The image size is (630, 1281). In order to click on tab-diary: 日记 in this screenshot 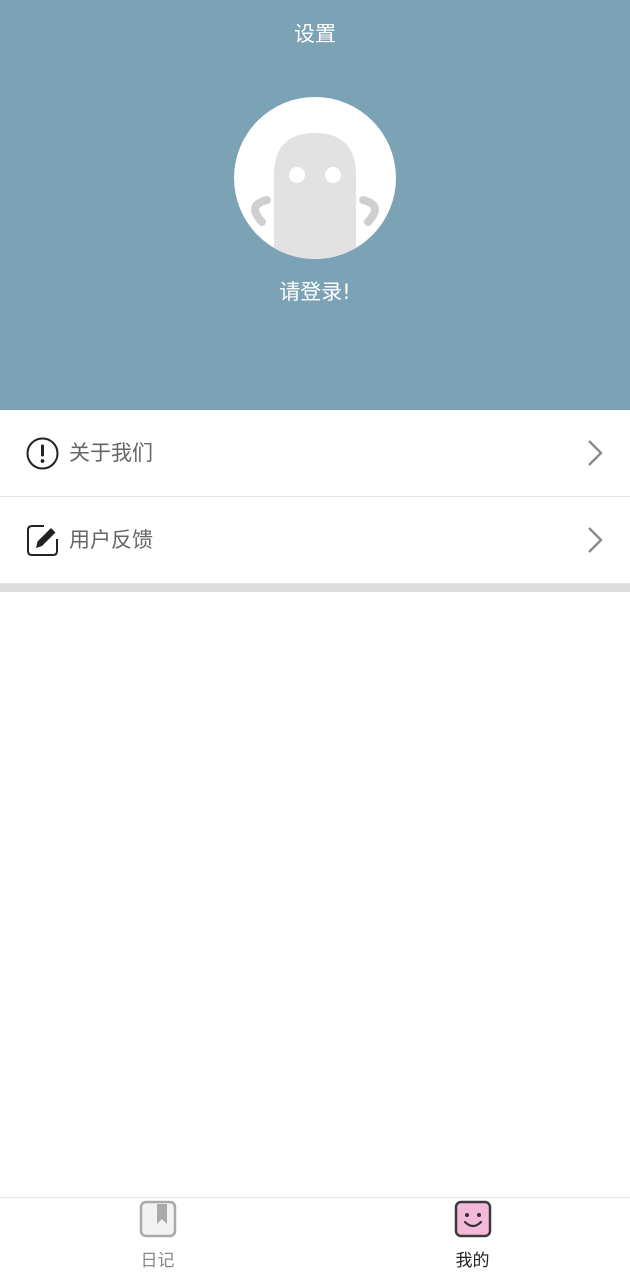, I will do `click(157, 1239)`.